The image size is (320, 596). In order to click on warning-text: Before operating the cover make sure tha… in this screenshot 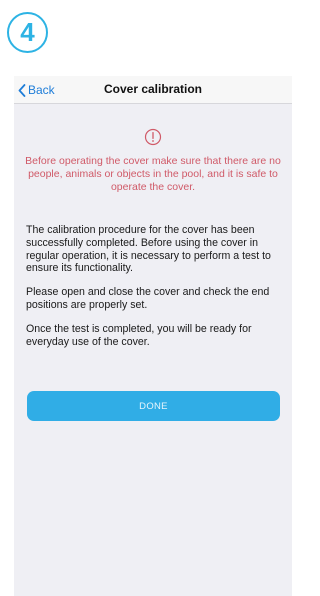, I will do `click(153, 174)`.